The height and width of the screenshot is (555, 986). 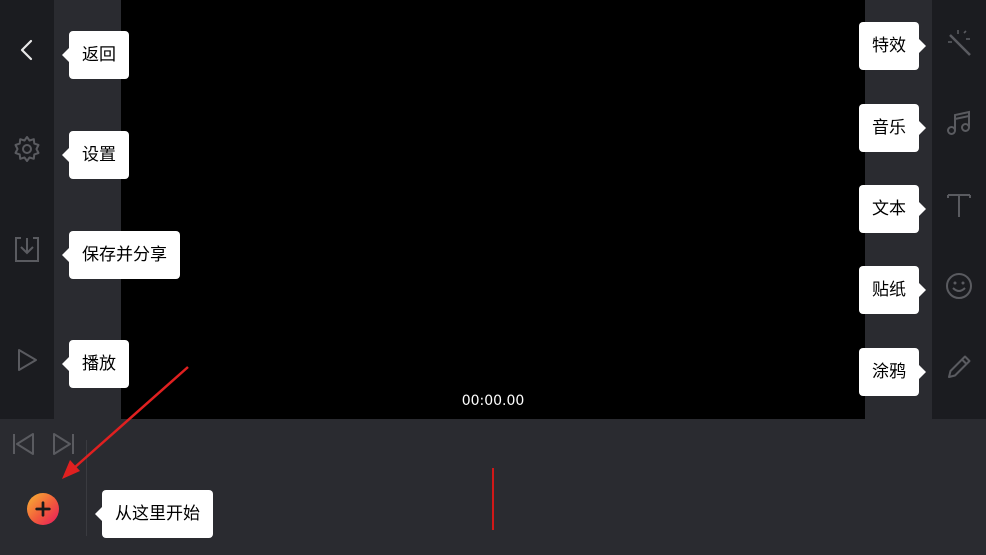 What do you see at coordinates (892, 372) in the screenshot?
I see `doodle-tooltip: 涂鸦` at bounding box center [892, 372].